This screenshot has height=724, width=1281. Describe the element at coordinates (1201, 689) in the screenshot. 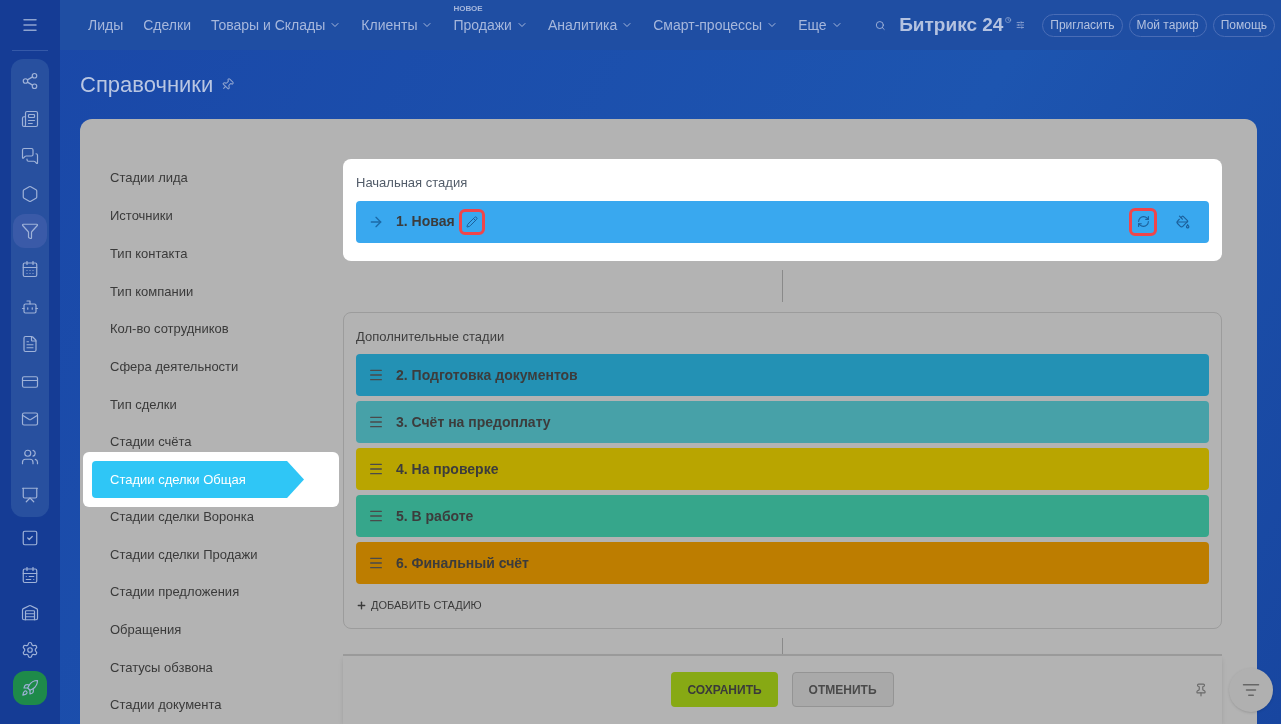

I see `pin-icon` at that location.